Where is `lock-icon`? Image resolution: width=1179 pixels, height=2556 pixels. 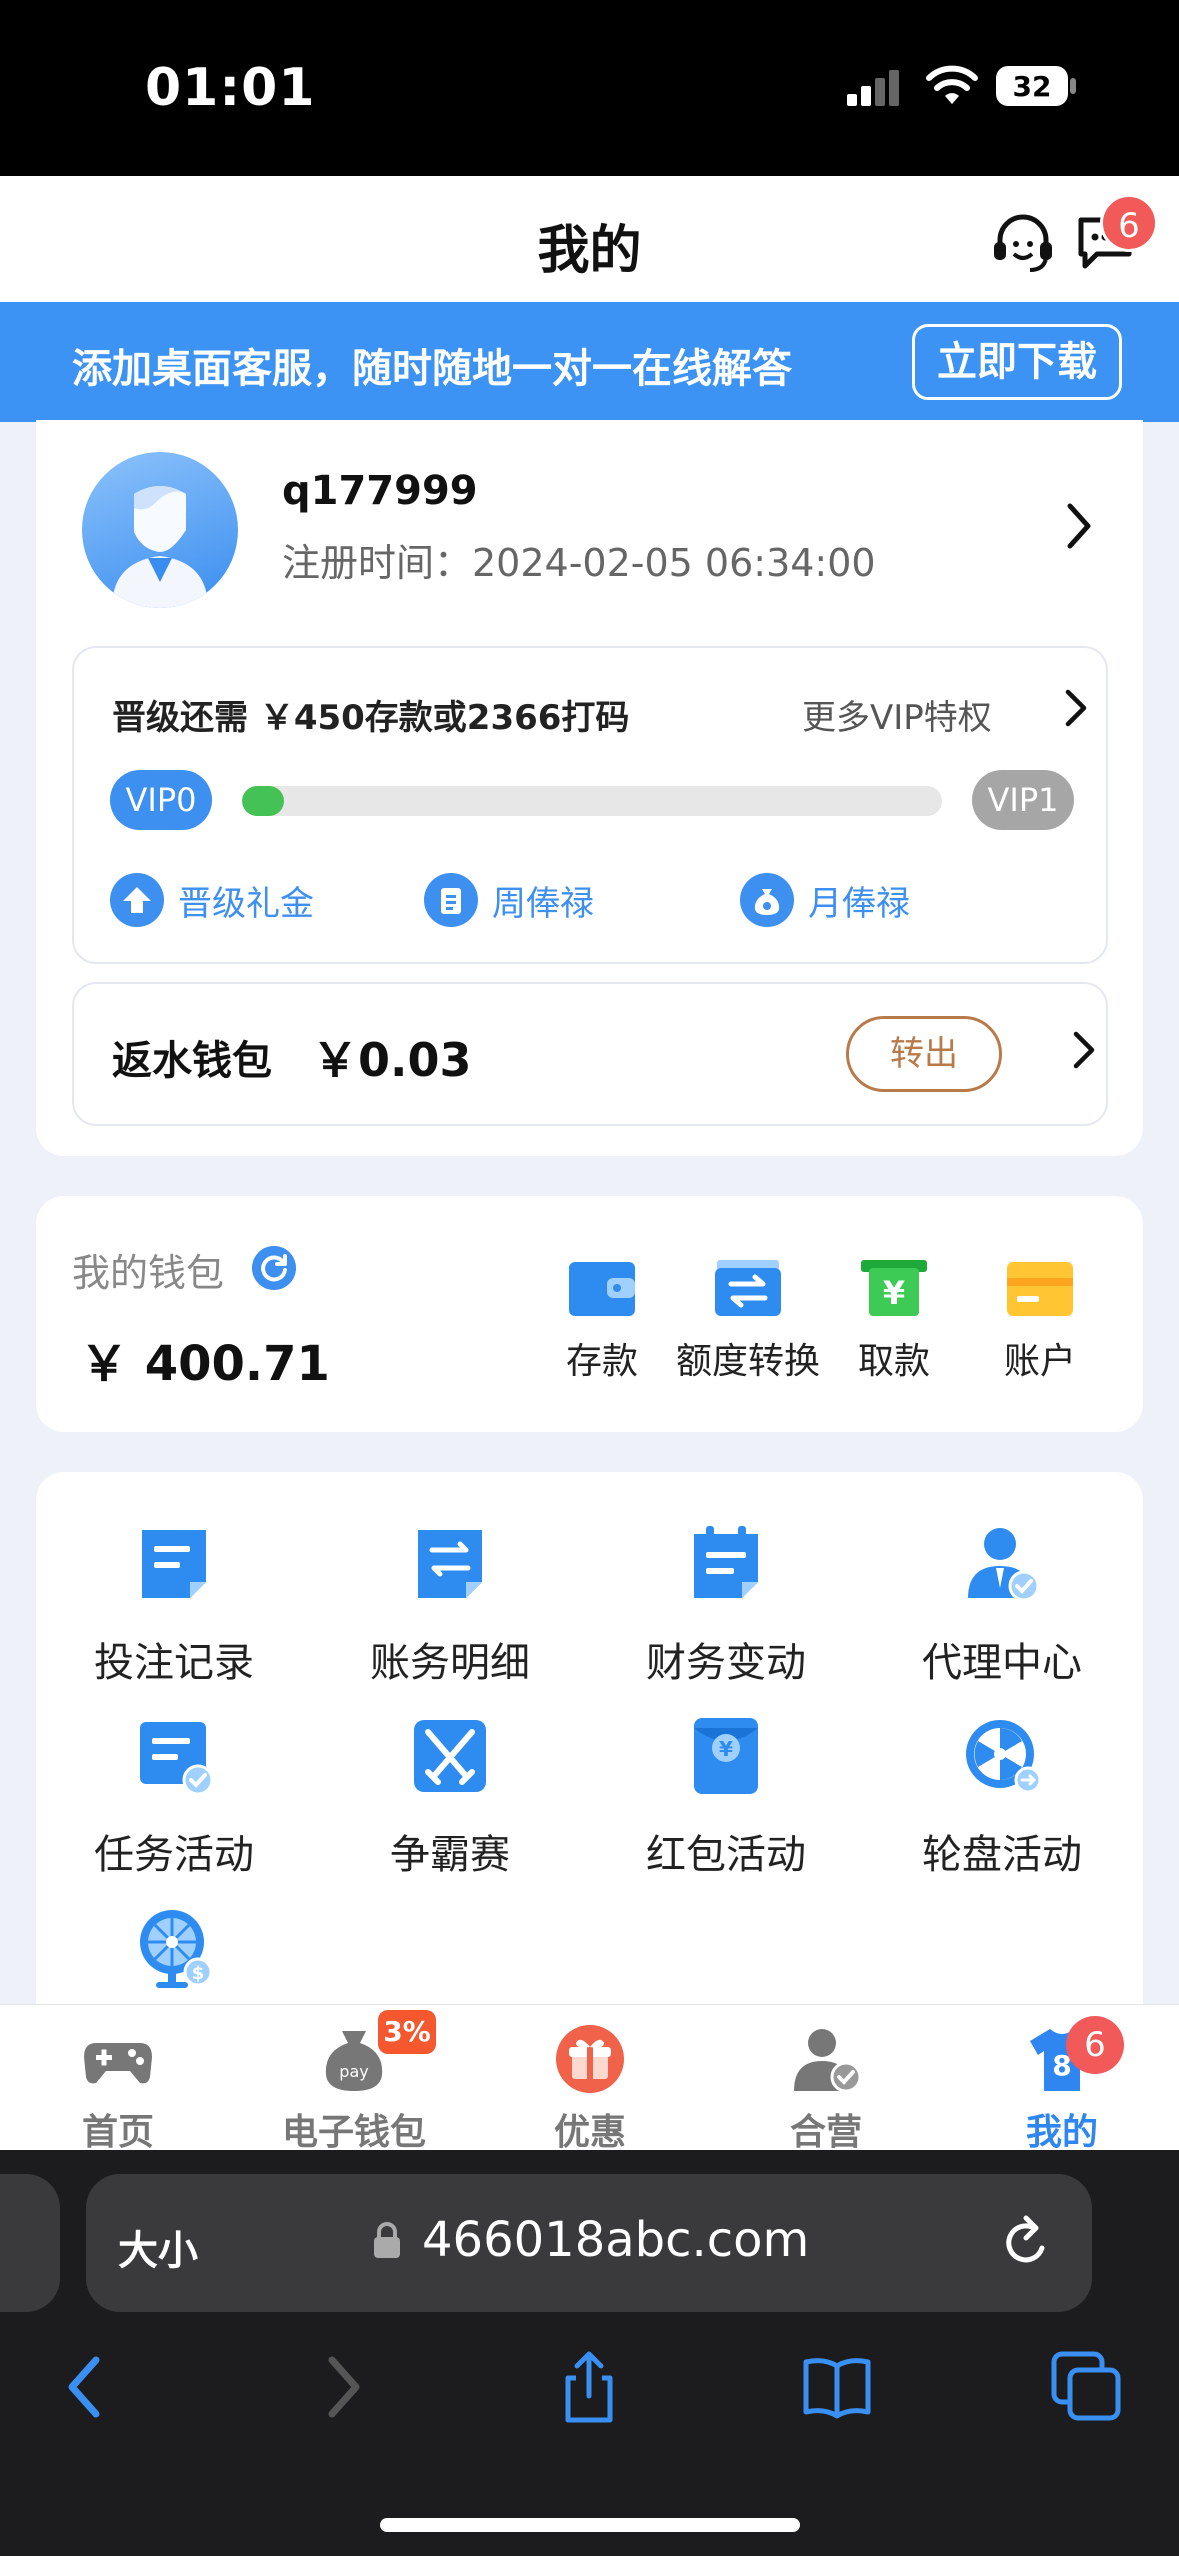
lock-icon is located at coordinates (387, 2240).